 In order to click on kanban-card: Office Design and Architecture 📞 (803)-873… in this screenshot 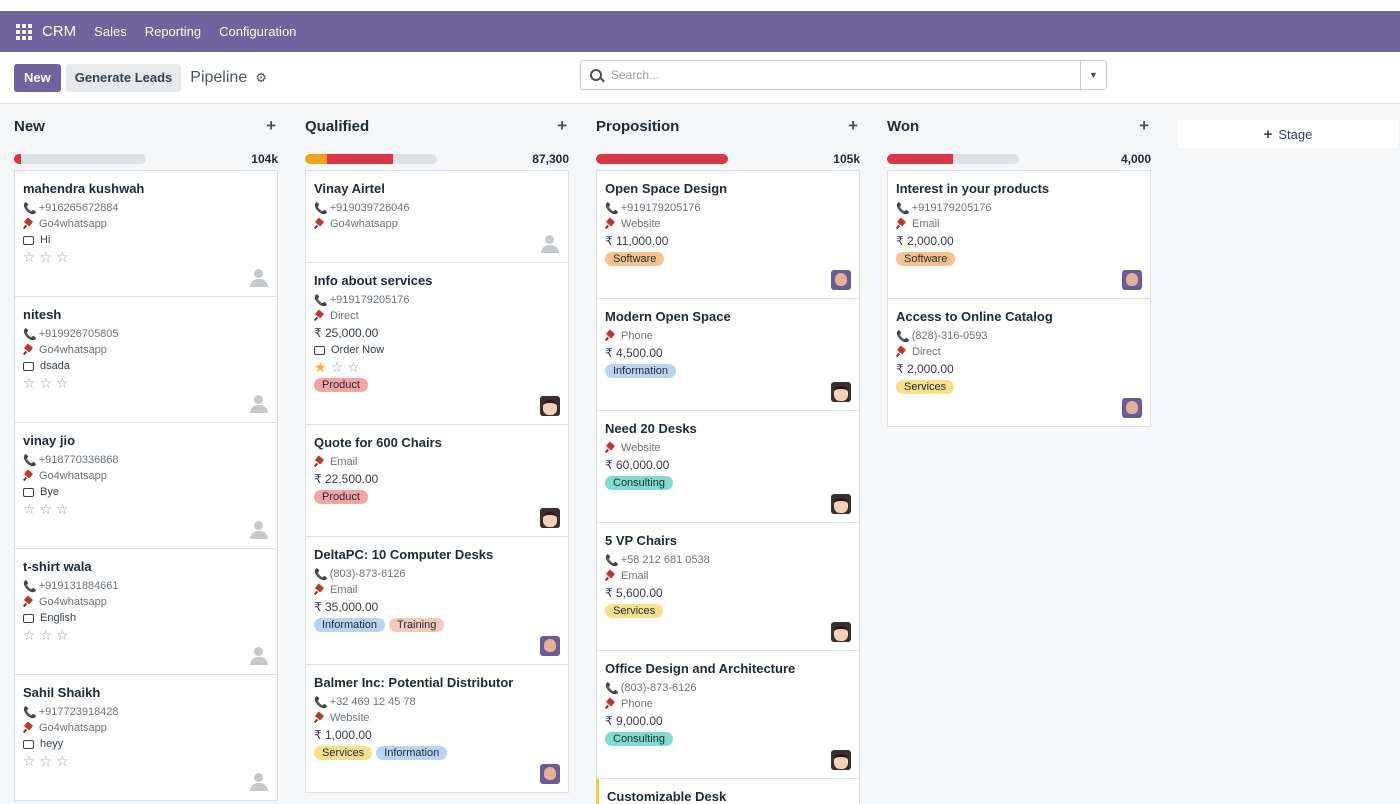, I will do `click(728, 714)`.